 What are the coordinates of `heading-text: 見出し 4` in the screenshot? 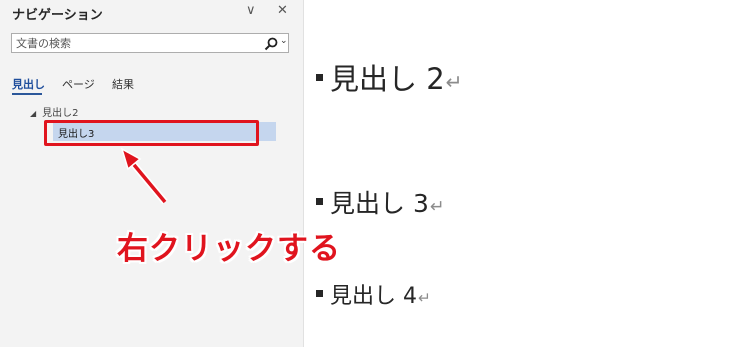 It's located at (373, 296).